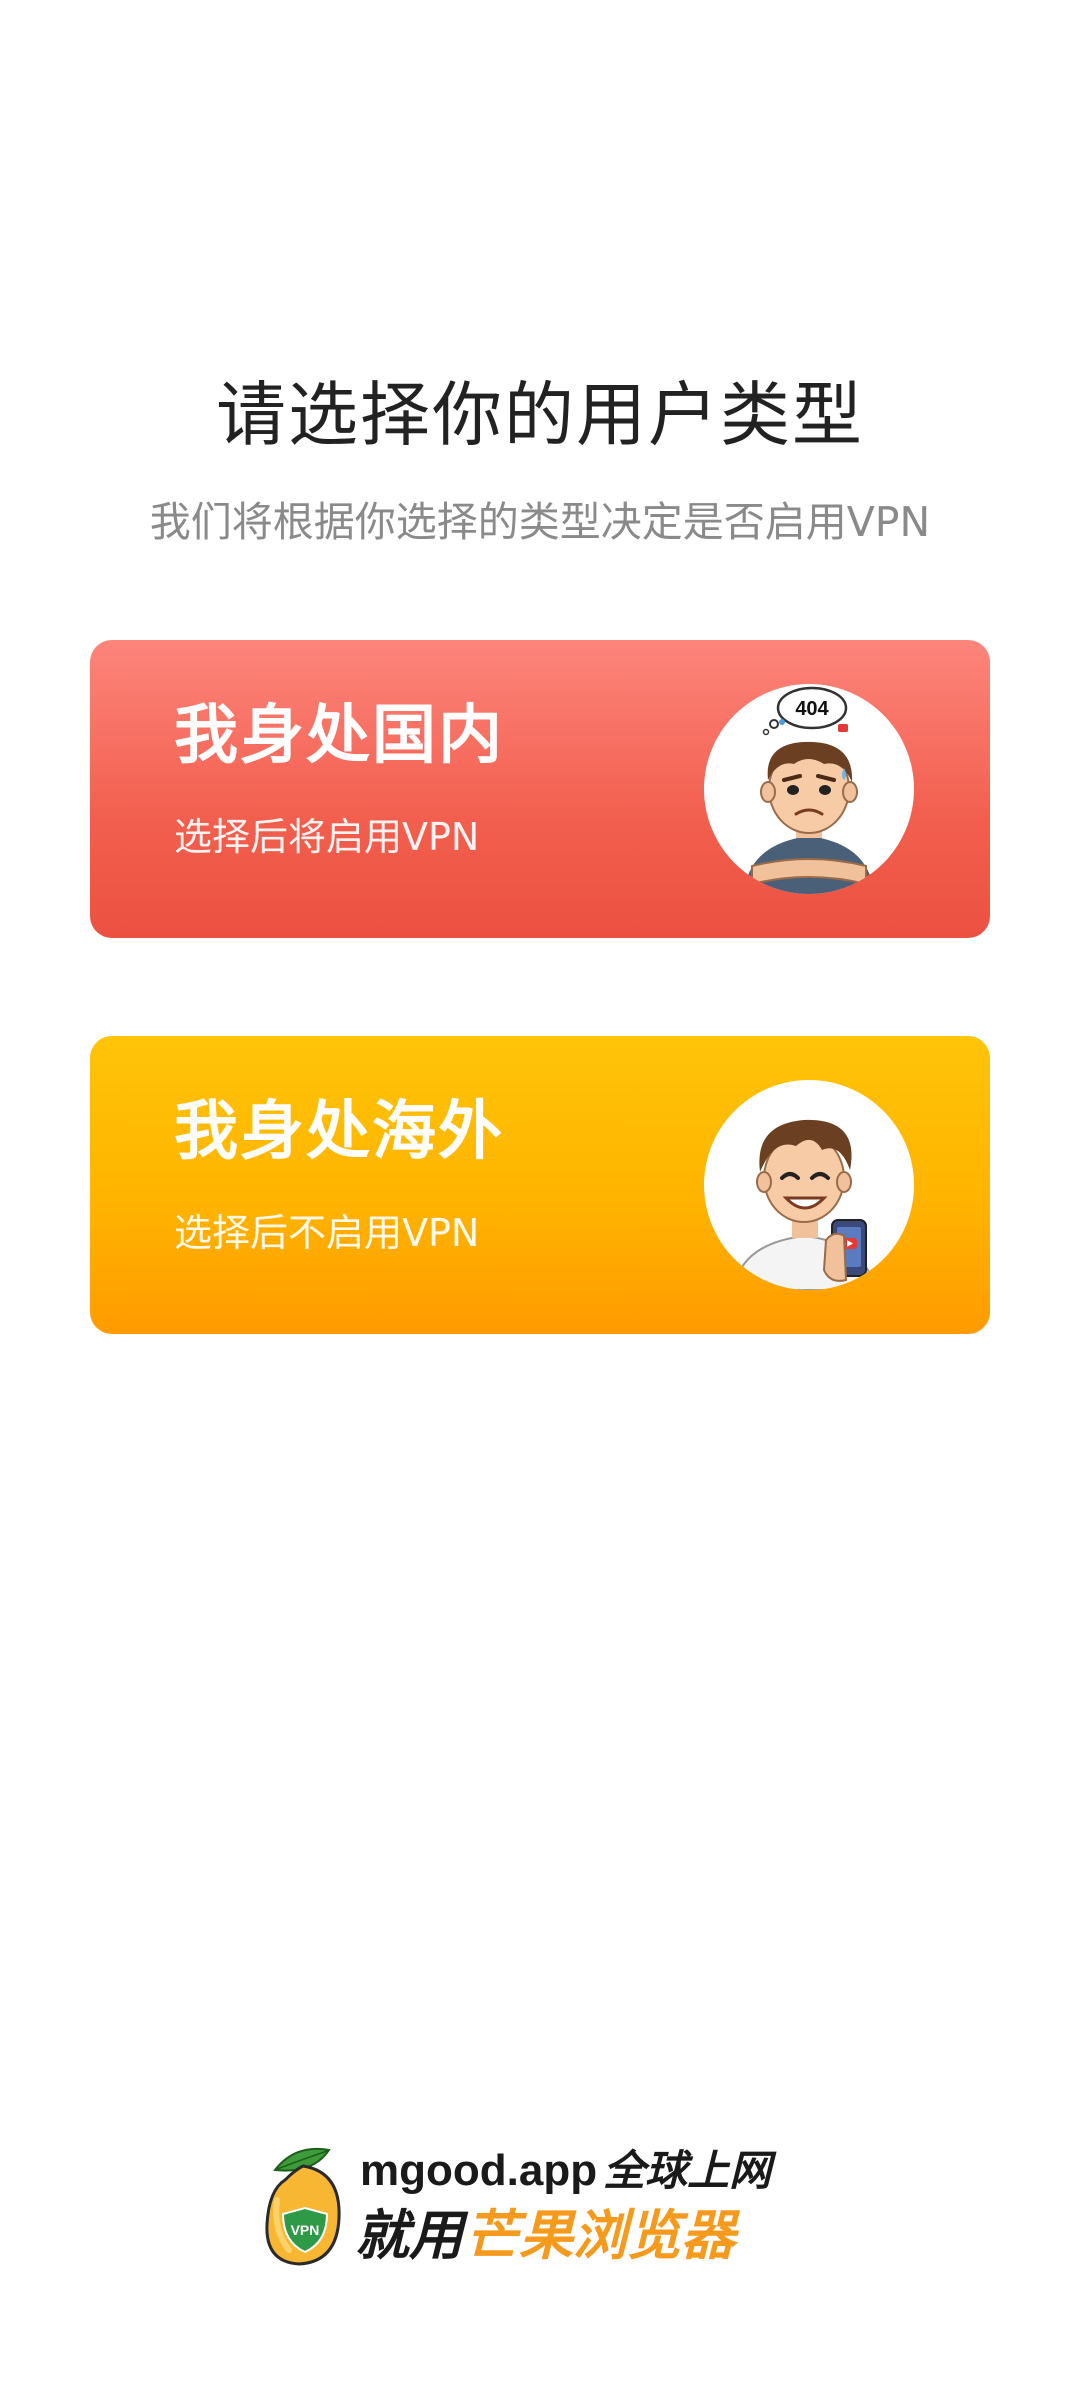 This screenshot has width=1080, height=2400. Describe the element at coordinates (540, 522) in the screenshot. I see `page-subtitle: 我们将根据你选择的类型决定是否启用VPN` at that location.